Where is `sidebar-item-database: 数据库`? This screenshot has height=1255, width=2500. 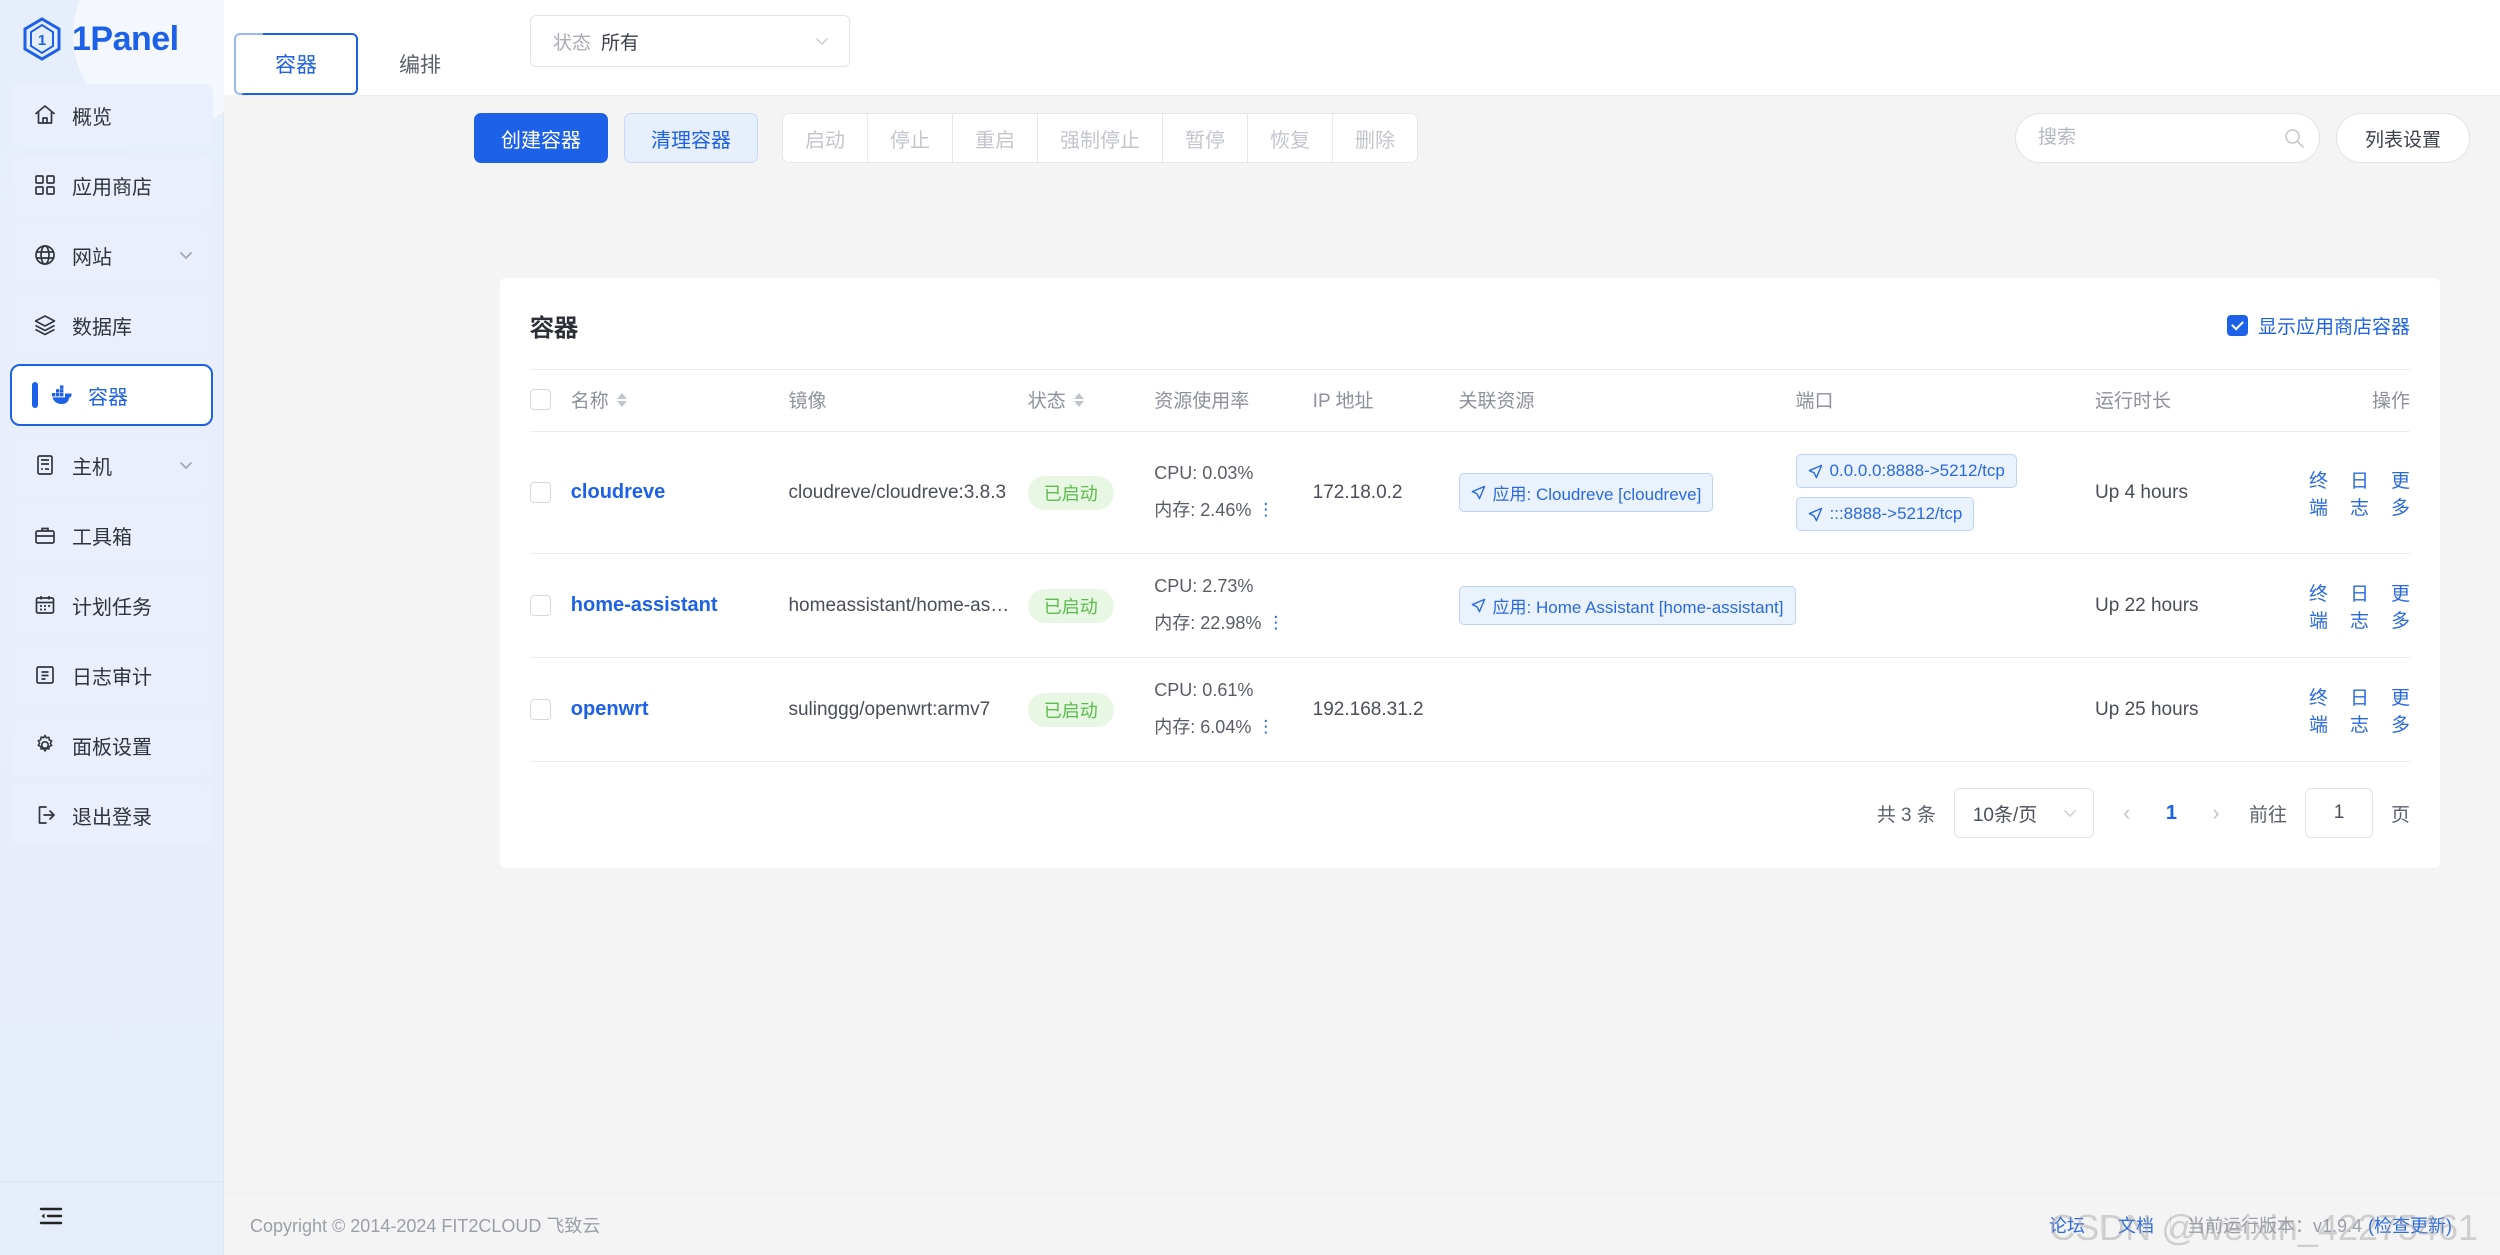
sidebar-item-database: 数据库 is located at coordinates (111, 325).